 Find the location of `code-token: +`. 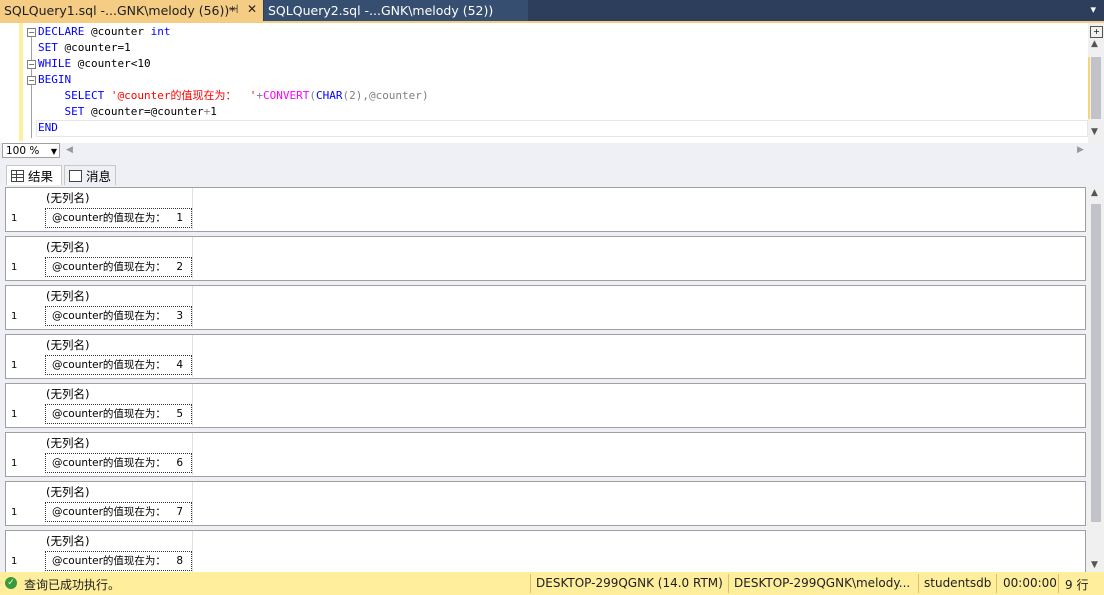

code-token: + is located at coordinates (259, 95).